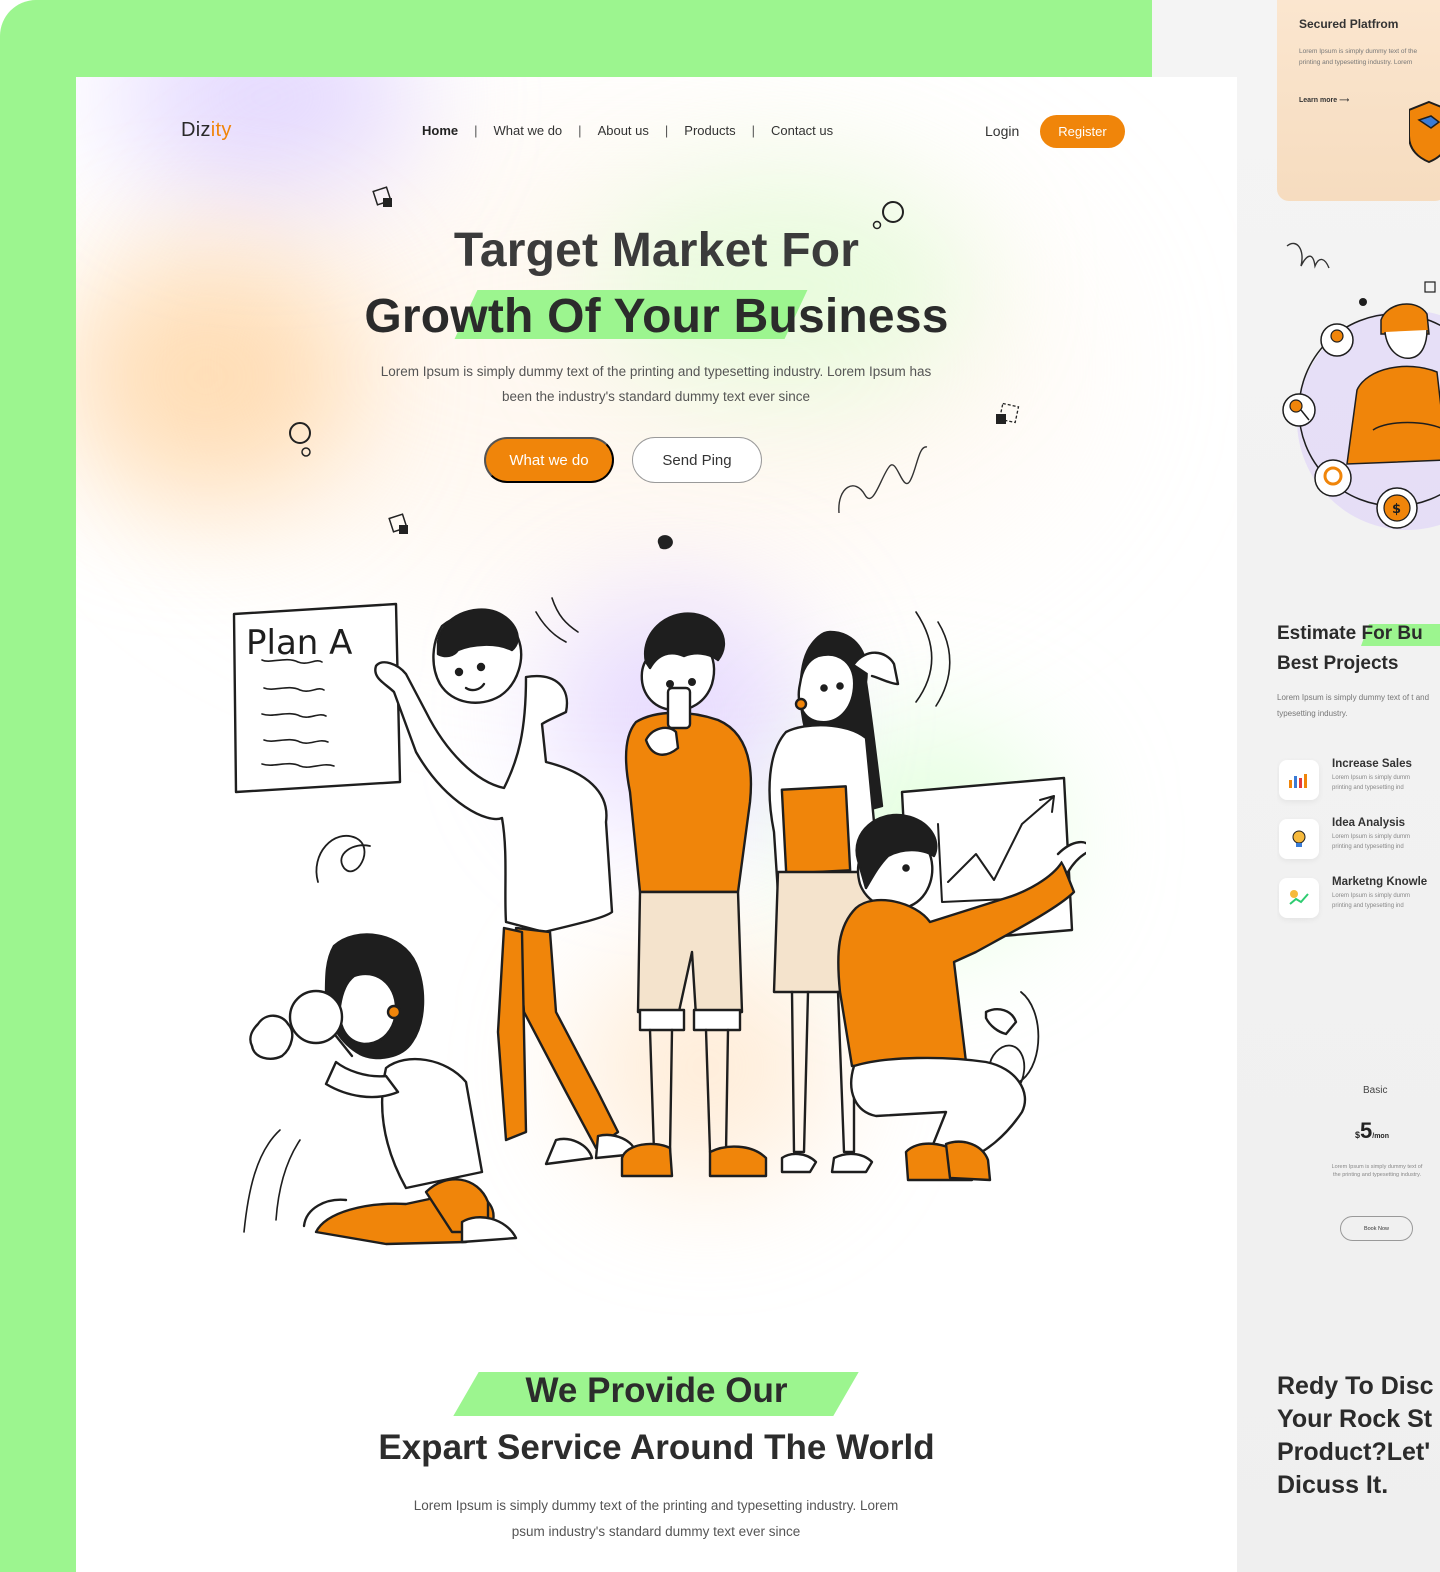 Image resolution: width=1440 pixels, height=1572 pixels. I want to click on circles-doodle-icon, so click(300, 439).